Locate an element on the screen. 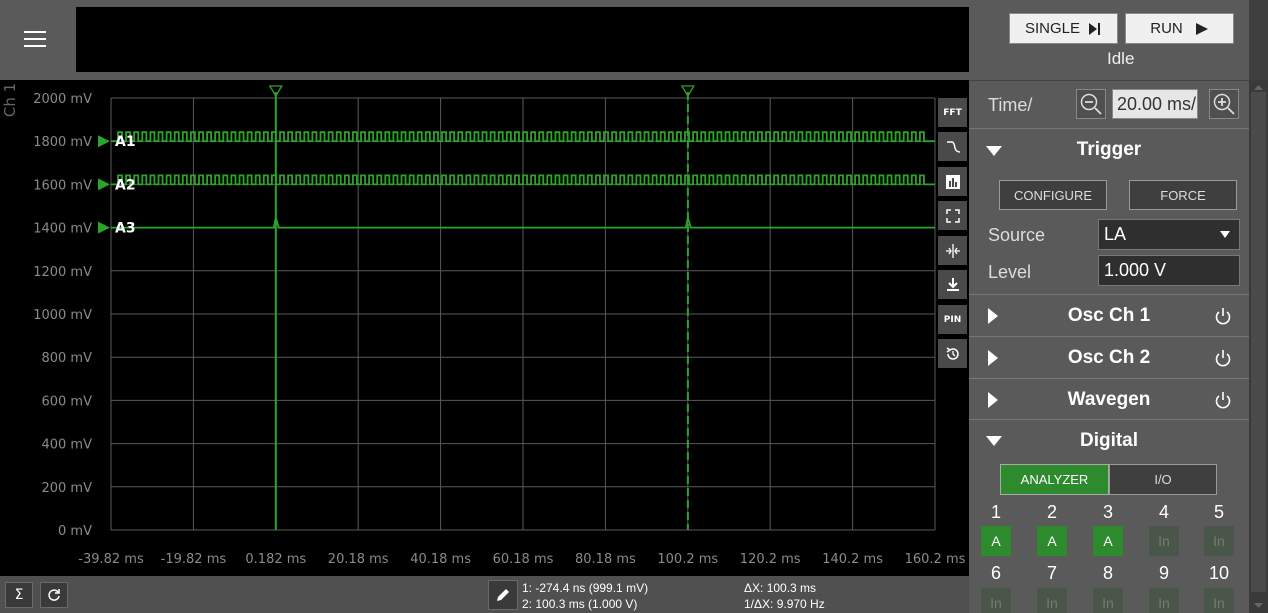 The height and width of the screenshot is (613, 1268). fullscreen-button is located at coordinates (952, 215).